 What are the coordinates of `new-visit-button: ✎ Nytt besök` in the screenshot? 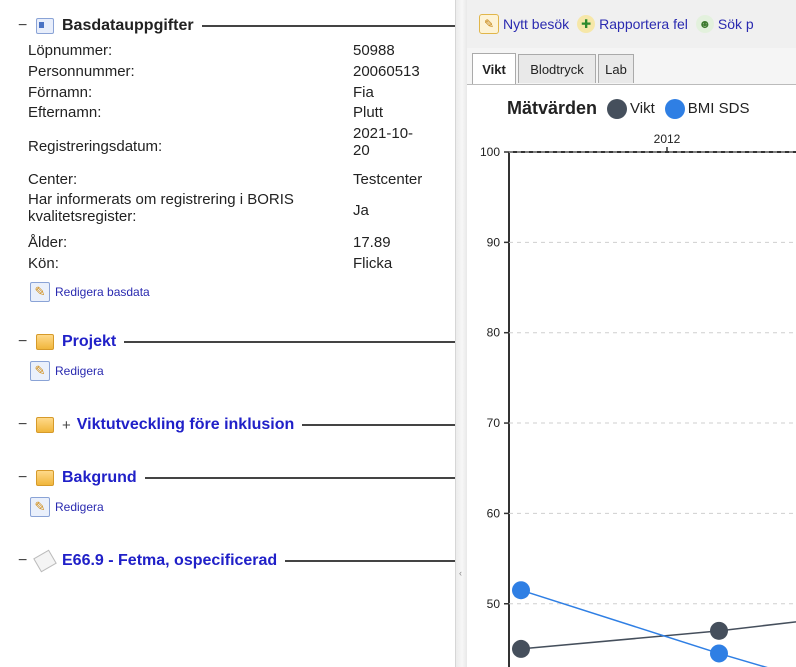 It's located at (524, 24).